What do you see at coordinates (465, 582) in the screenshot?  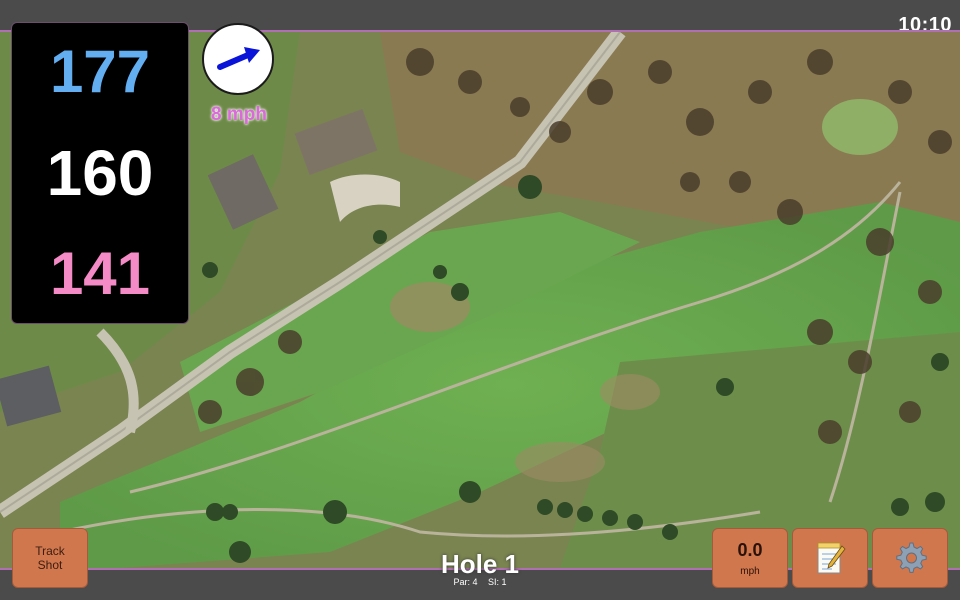 I see `hole-par: Par: 4` at bounding box center [465, 582].